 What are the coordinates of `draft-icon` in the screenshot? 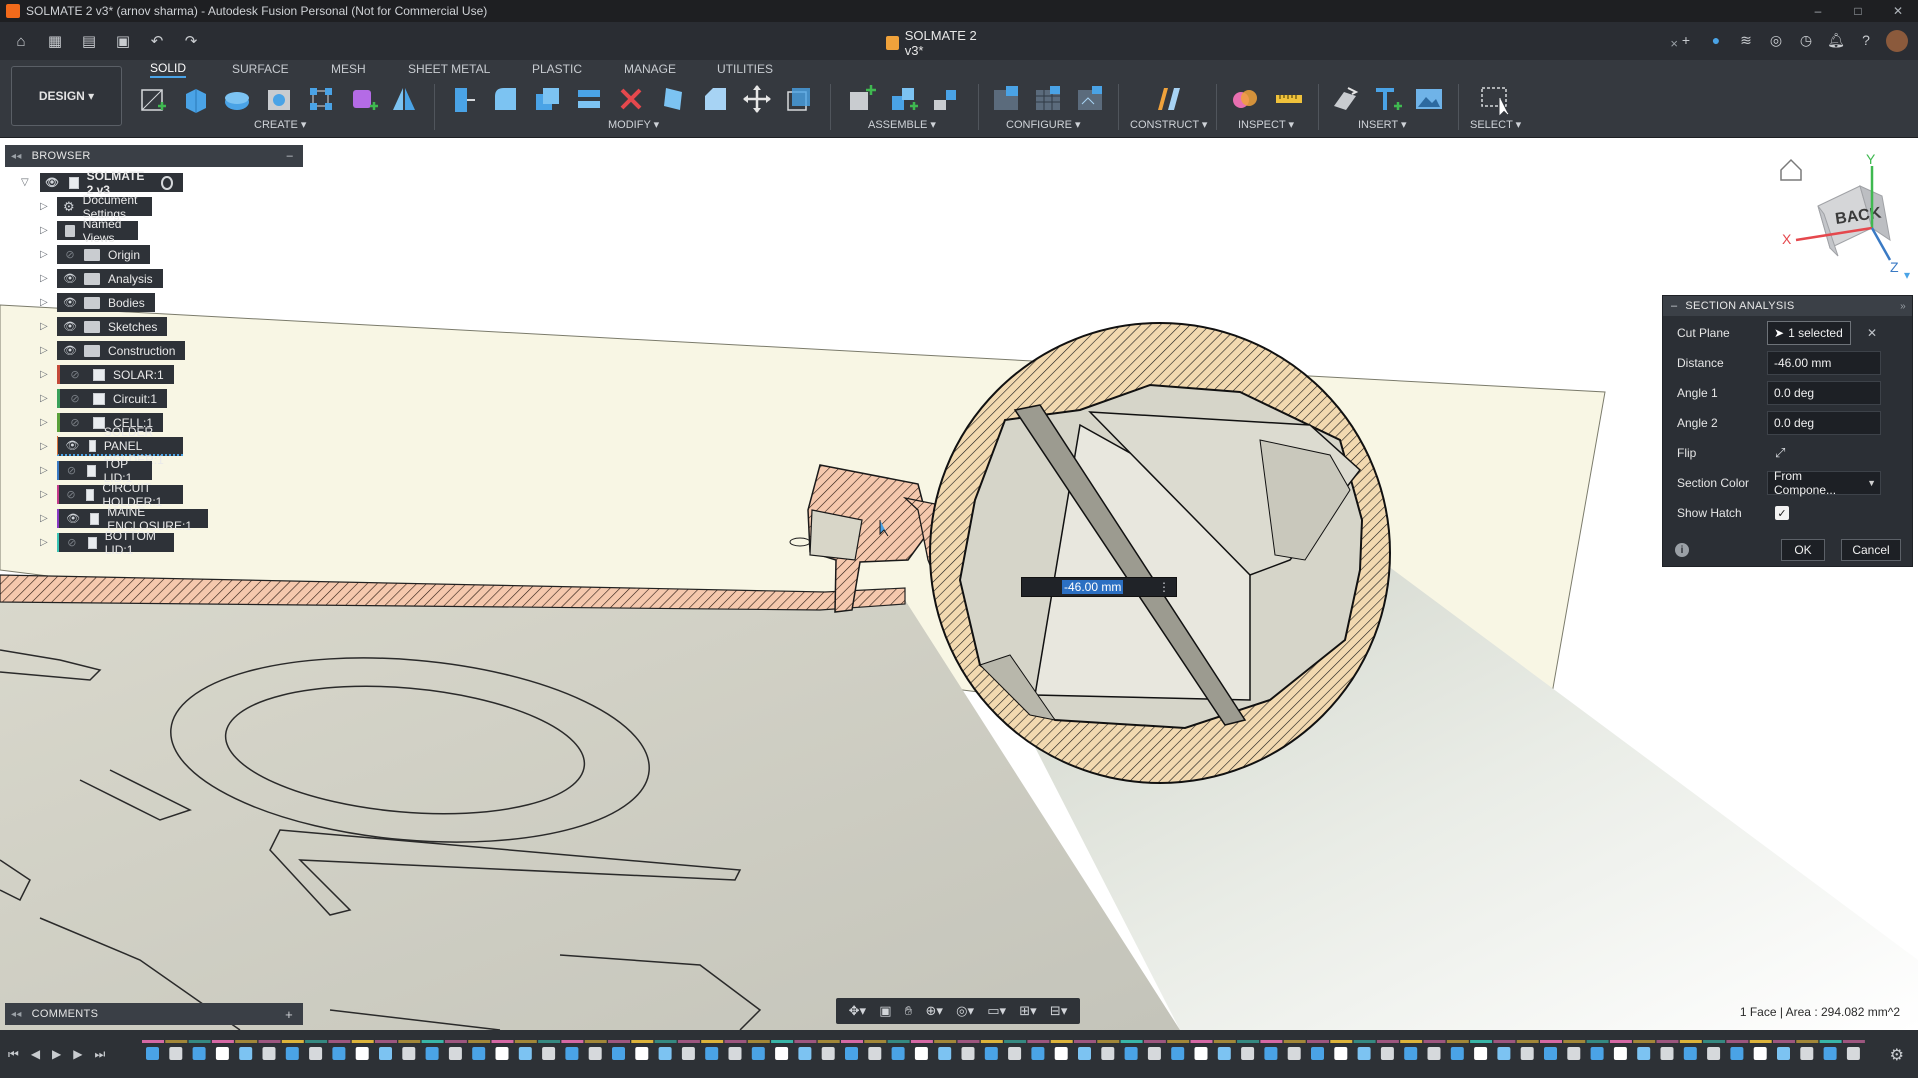 It's located at (673, 99).